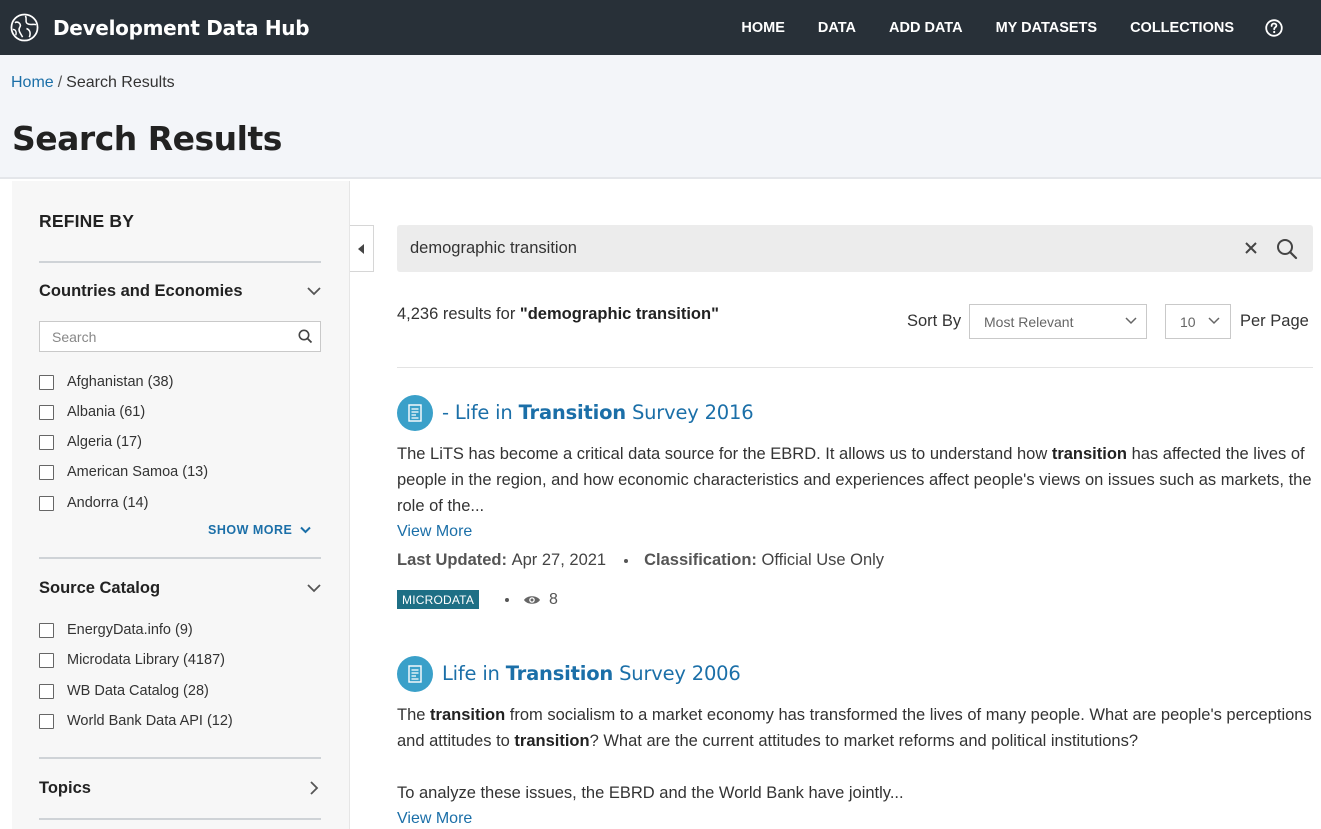 The width and height of the screenshot is (1321, 829). What do you see at coordinates (763, 28) in the screenshot?
I see `nav-home: HOME` at bounding box center [763, 28].